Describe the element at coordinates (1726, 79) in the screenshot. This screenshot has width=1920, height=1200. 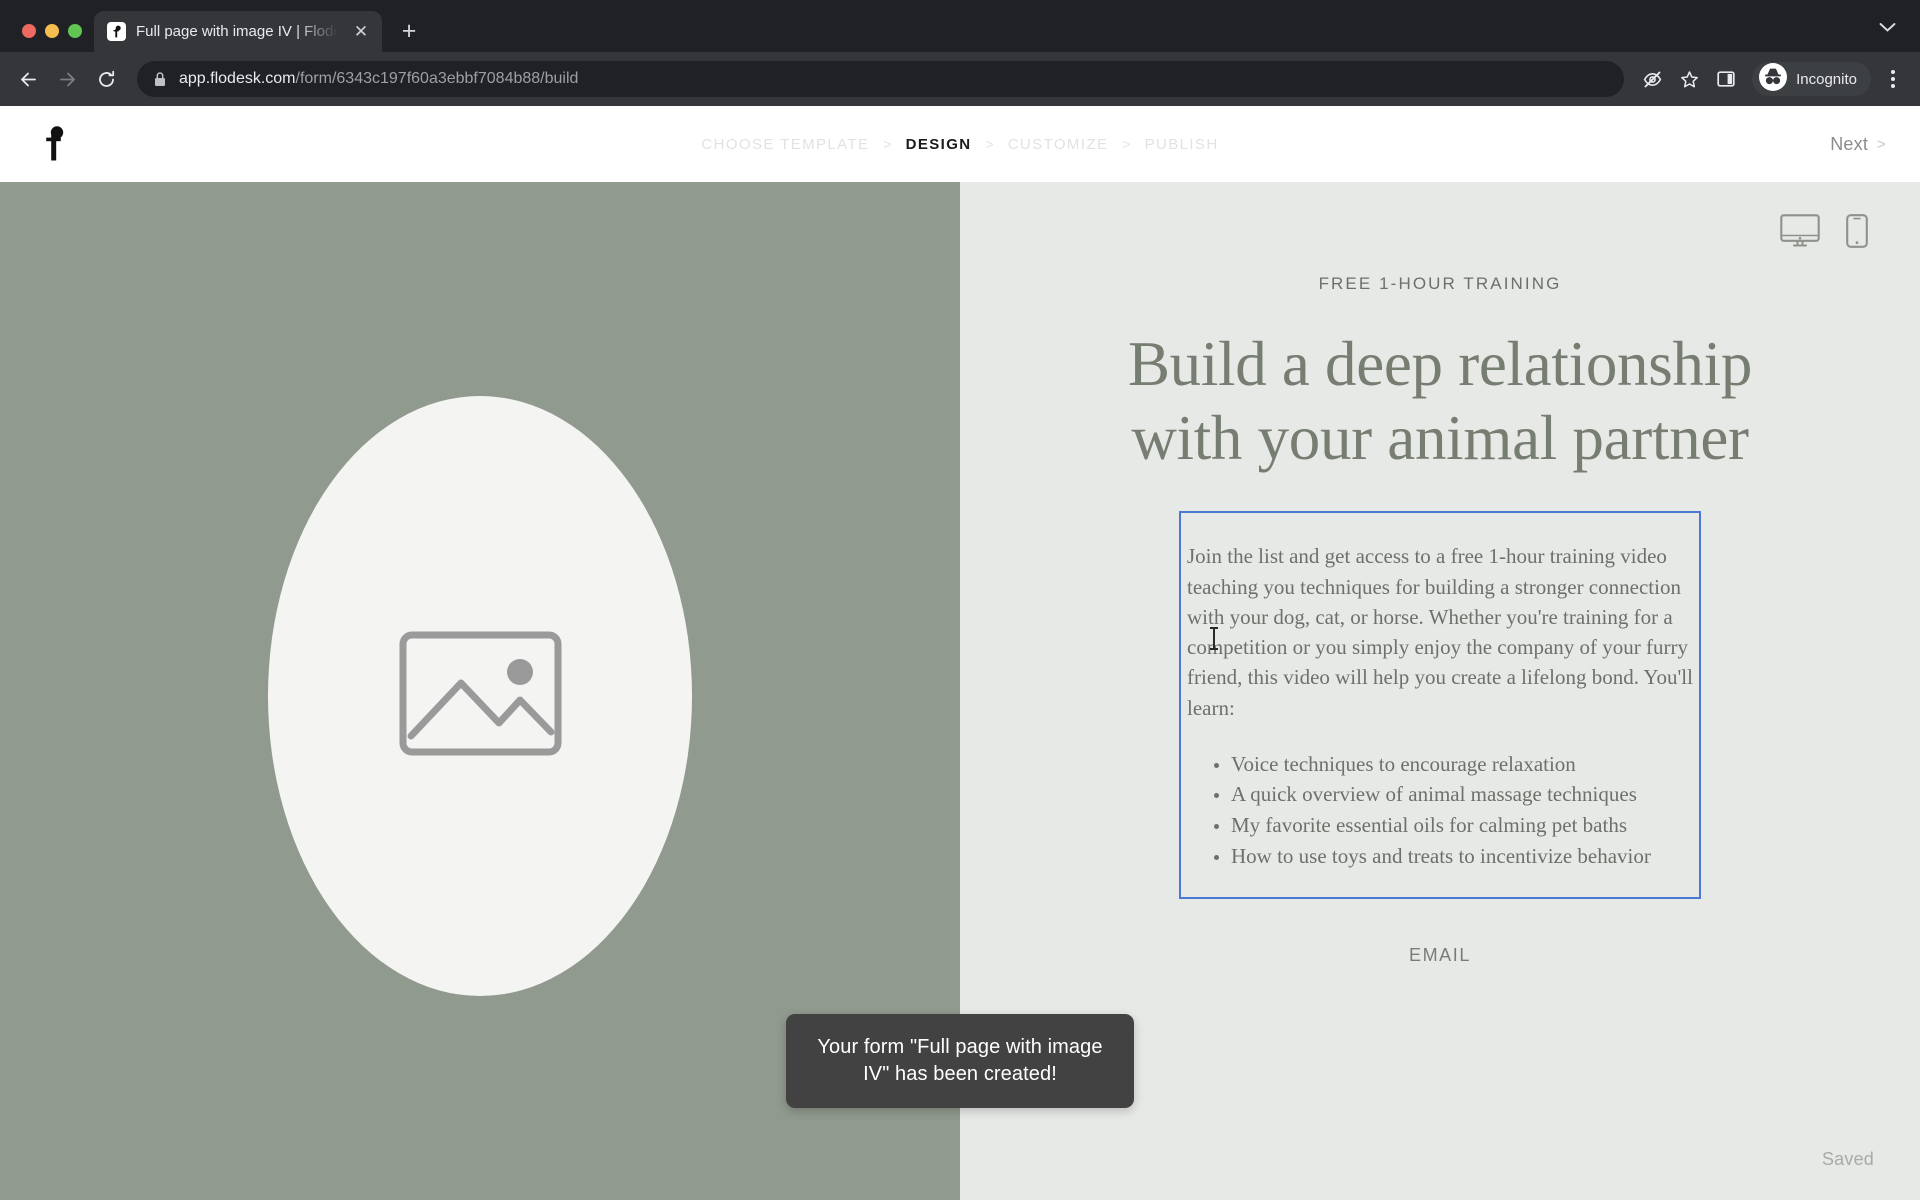
I see `side-panel-icon` at that location.